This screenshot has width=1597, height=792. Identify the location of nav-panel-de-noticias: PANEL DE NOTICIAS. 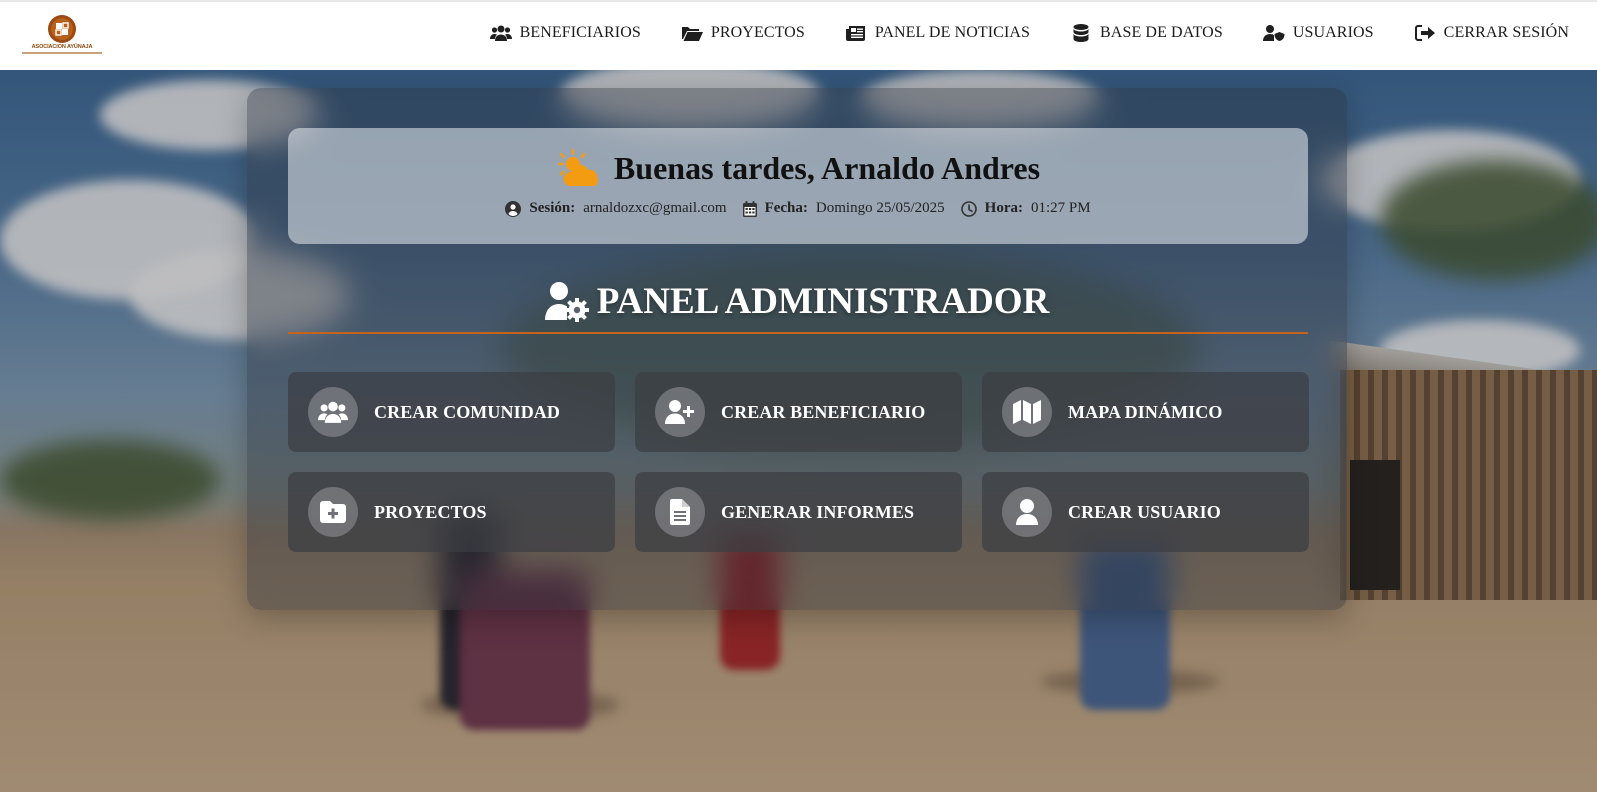
(937, 33).